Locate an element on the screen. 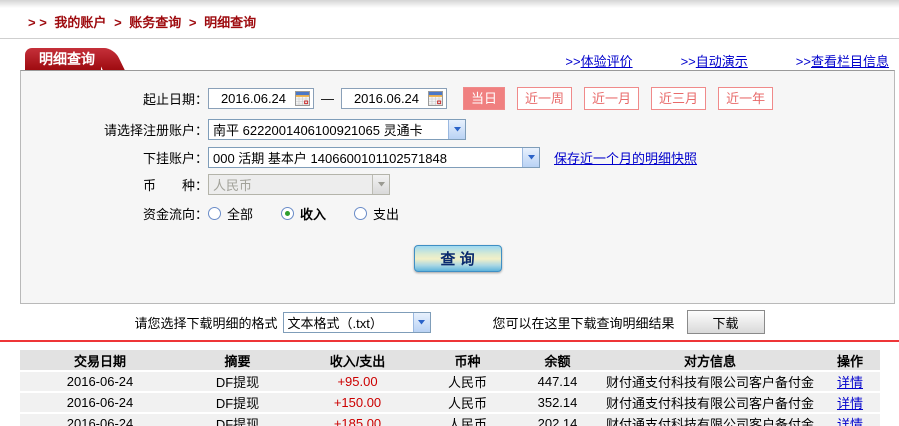 Image resolution: width=899 pixels, height=426 pixels. sub-account-value: 000 活期 基本户 1406600101102571848 is located at coordinates (330, 158).